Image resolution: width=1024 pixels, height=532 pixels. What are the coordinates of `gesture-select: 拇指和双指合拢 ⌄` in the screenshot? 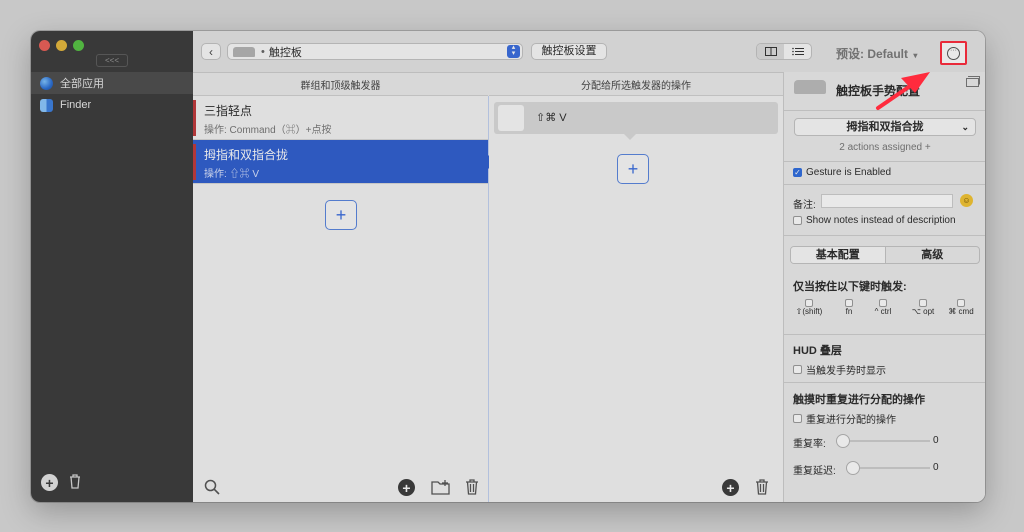 It's located at (885, 127).